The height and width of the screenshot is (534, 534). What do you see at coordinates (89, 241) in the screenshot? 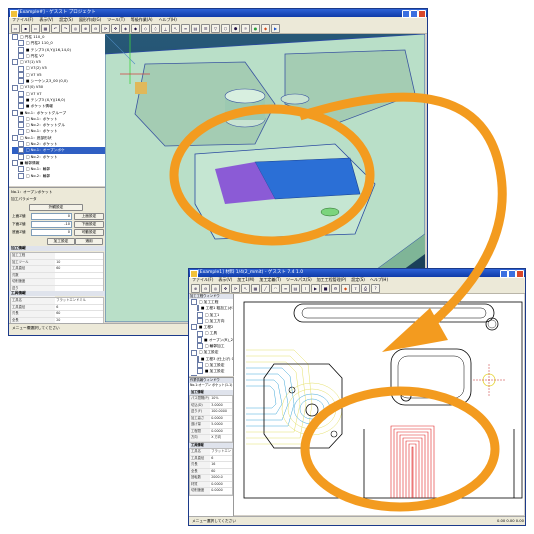
I see `apply-button: 適用` at bounding box center [89, 241].